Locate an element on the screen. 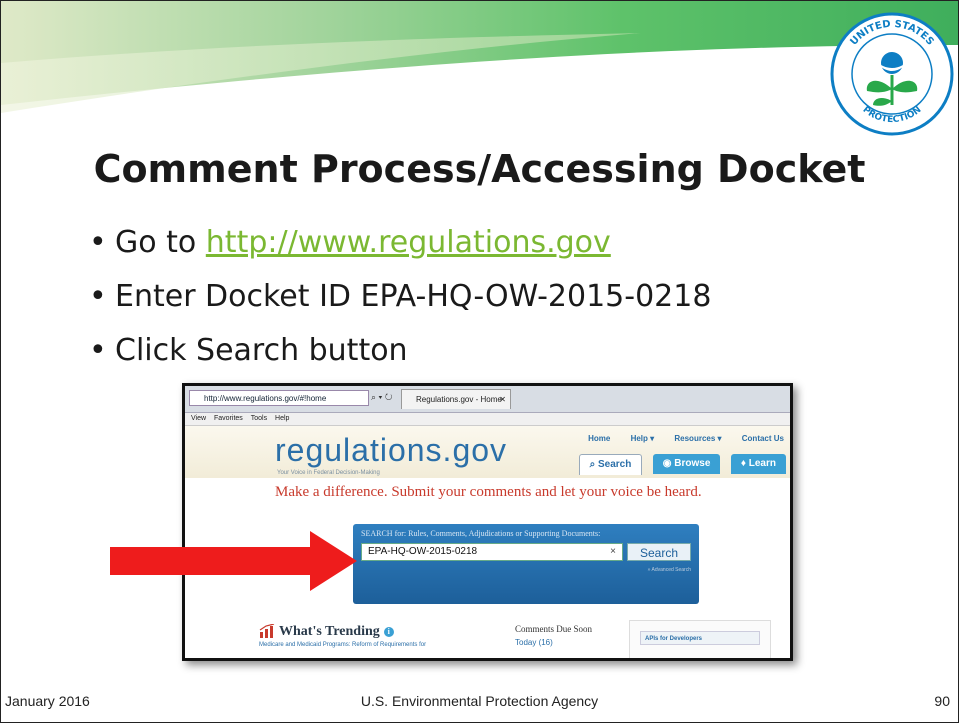  menu-item-view: View is located at coordinates (198, 418).